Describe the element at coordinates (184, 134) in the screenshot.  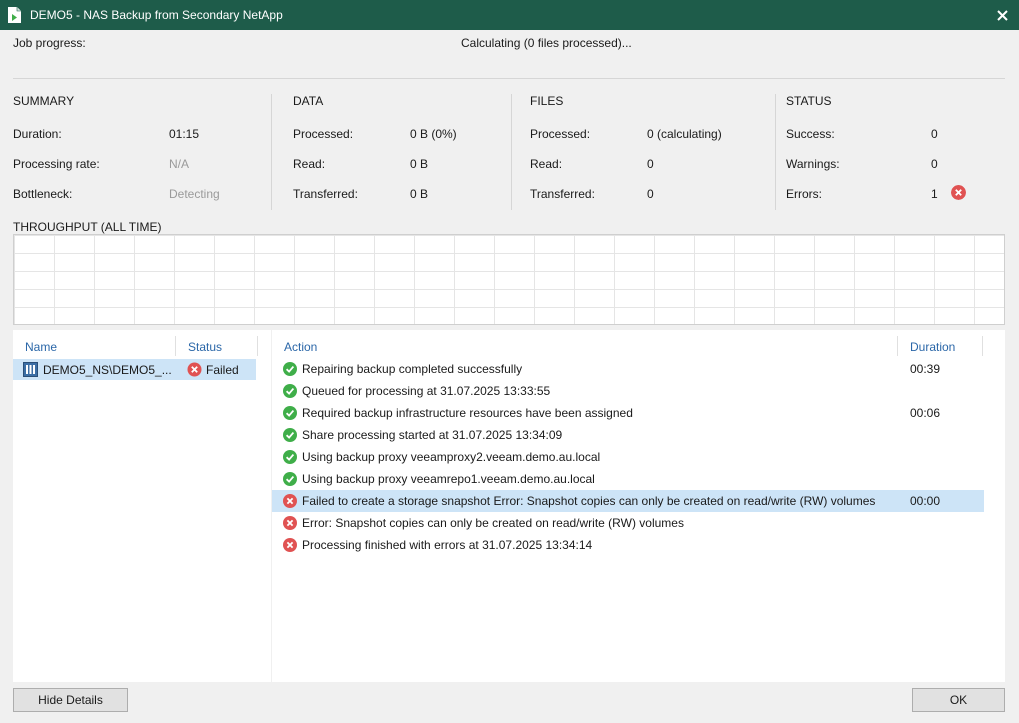
I see `duration-value: 01:15` at that location.